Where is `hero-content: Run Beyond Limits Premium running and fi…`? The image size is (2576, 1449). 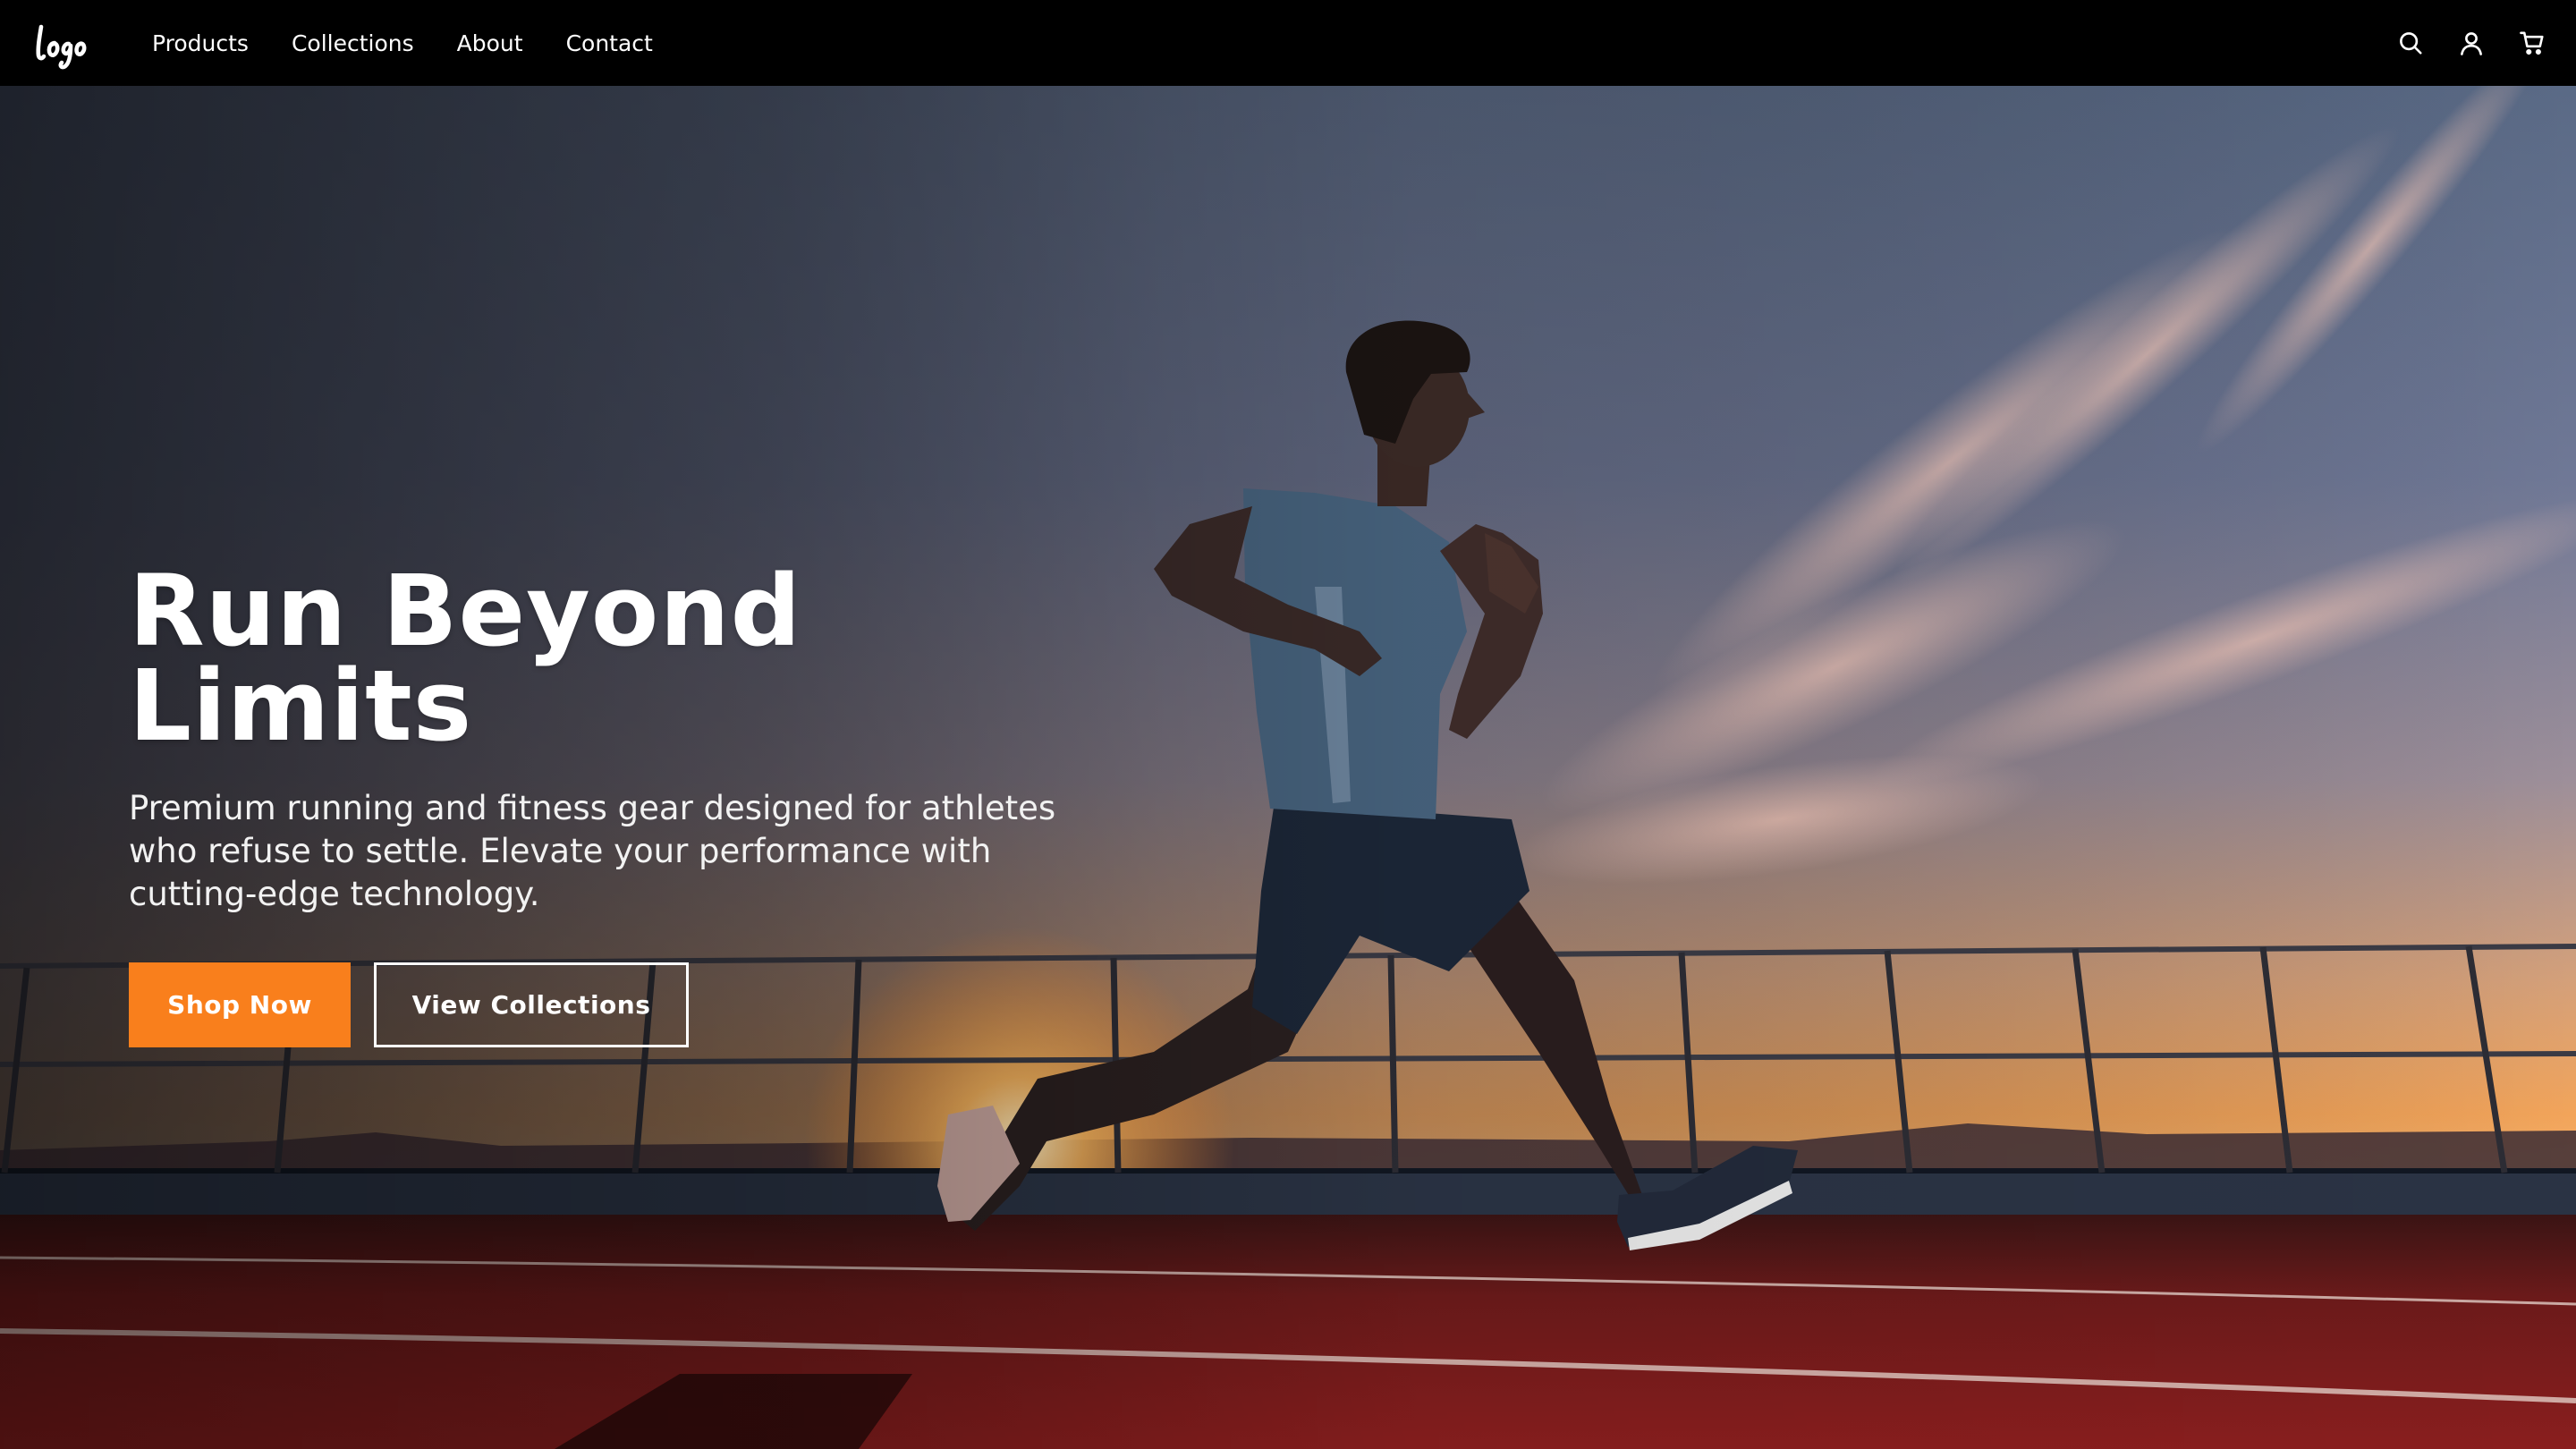
hero-content: Run Beyond Limits Premium running and fi… is located at coordinates (656, 800).